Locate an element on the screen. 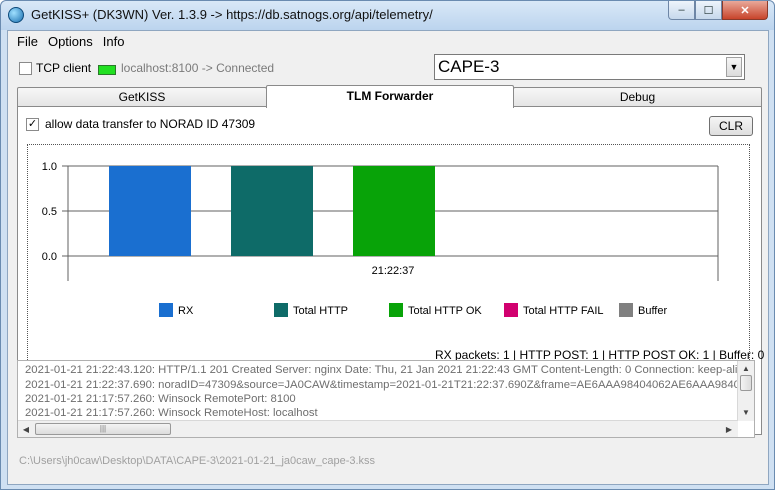 This screenshot has height=490, width=775. checkmark-icon: ✓ is located at coordinates (32, 124).